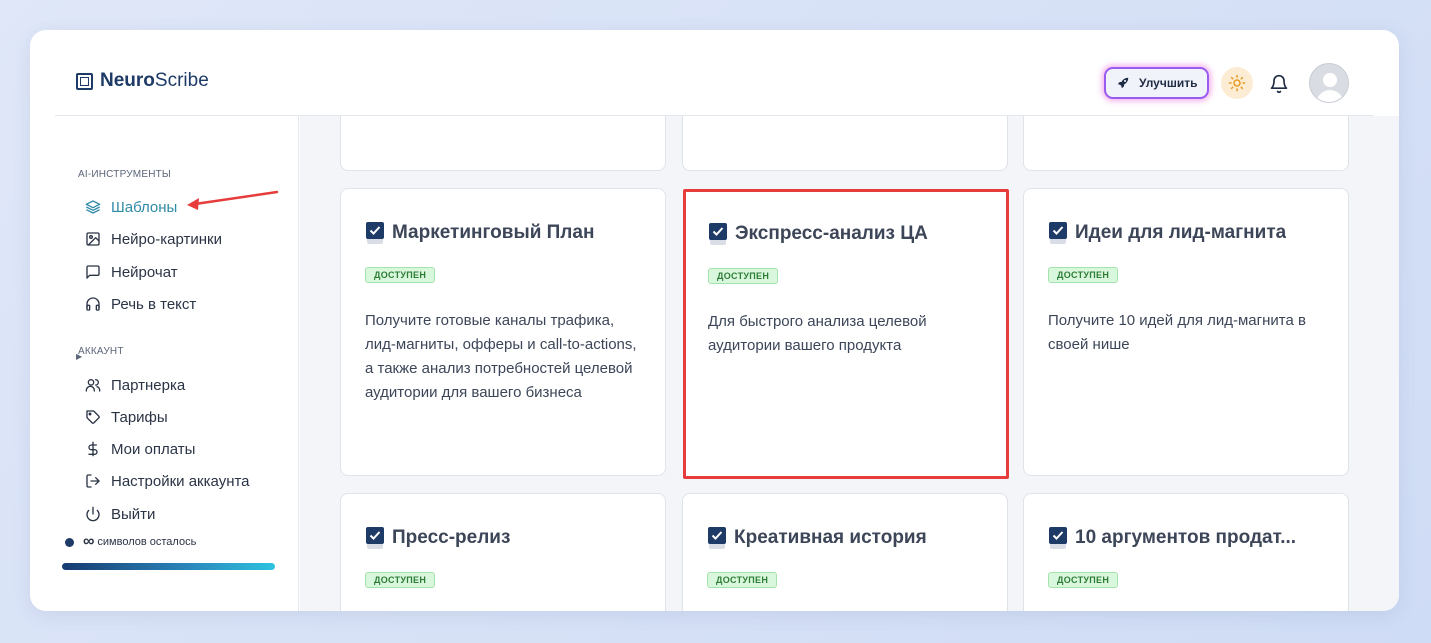 This screenshot has width=1431, height=643. What do you see at coordinates (233, 200) in the screenshot?
I see `red-arrow-annotation` at bounding box center [233, 200].